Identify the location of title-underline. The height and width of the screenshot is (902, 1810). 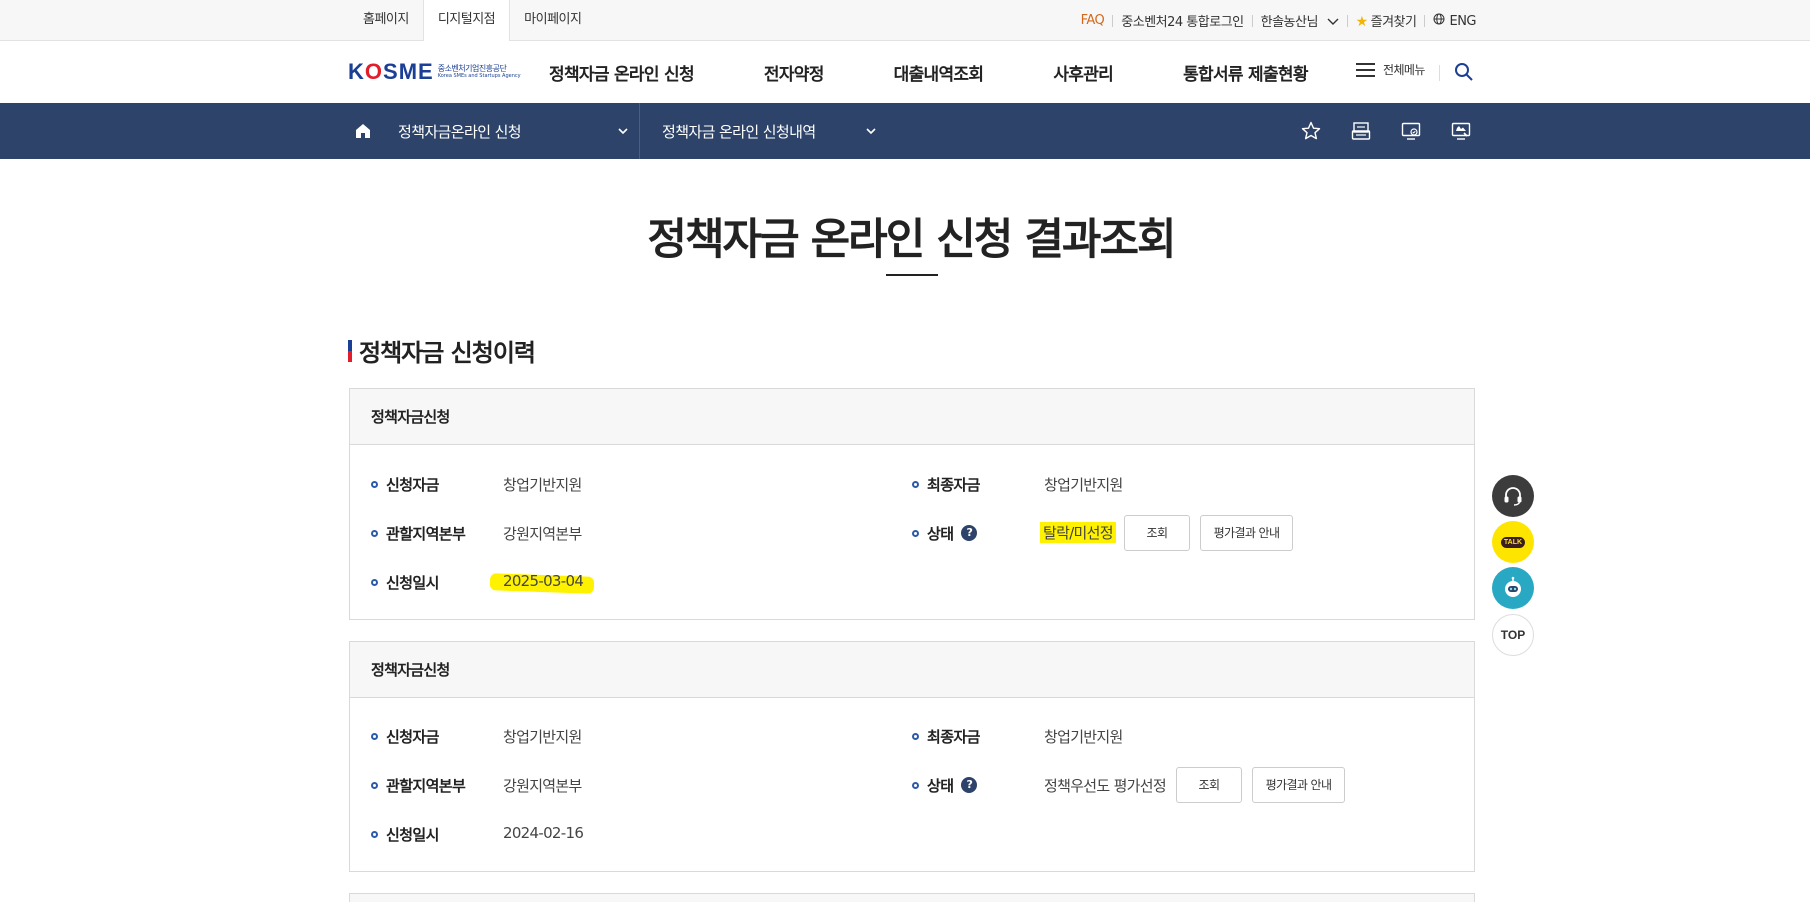
(912, 275).